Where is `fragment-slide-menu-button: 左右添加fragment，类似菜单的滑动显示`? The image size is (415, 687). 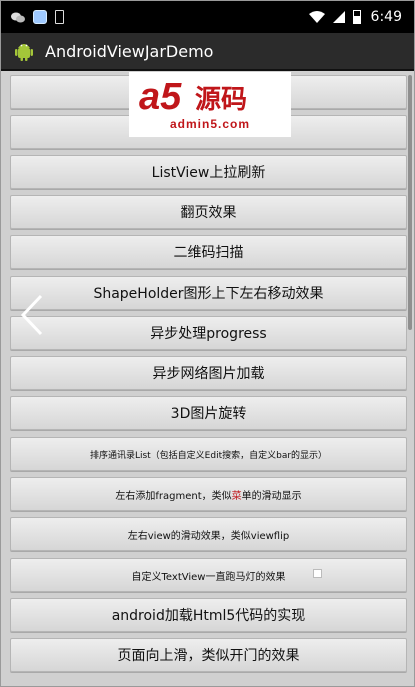 fragment-slide-menu-button: 左右添加fragment，类似菜单的滑动显示 is located at coordinates (208, 494).